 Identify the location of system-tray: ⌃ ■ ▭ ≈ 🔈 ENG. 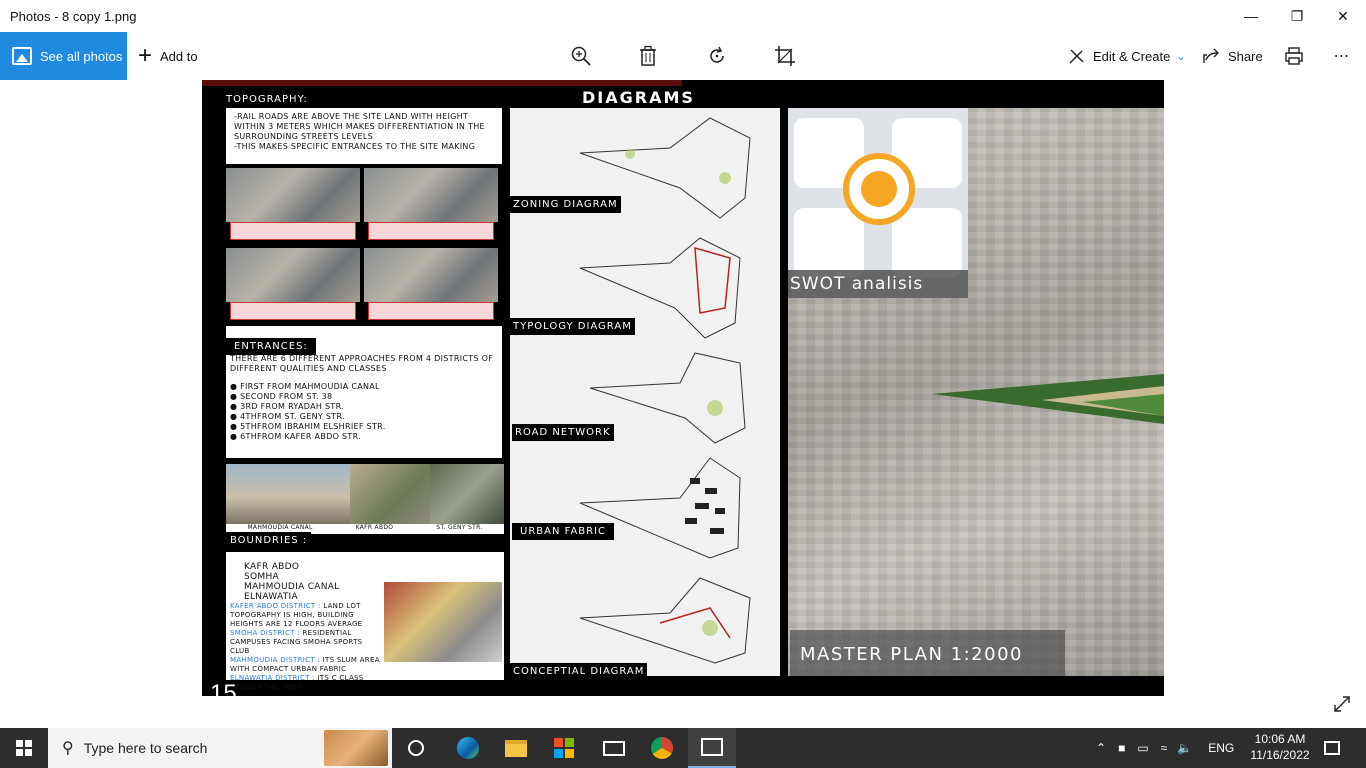
(1165, 748).